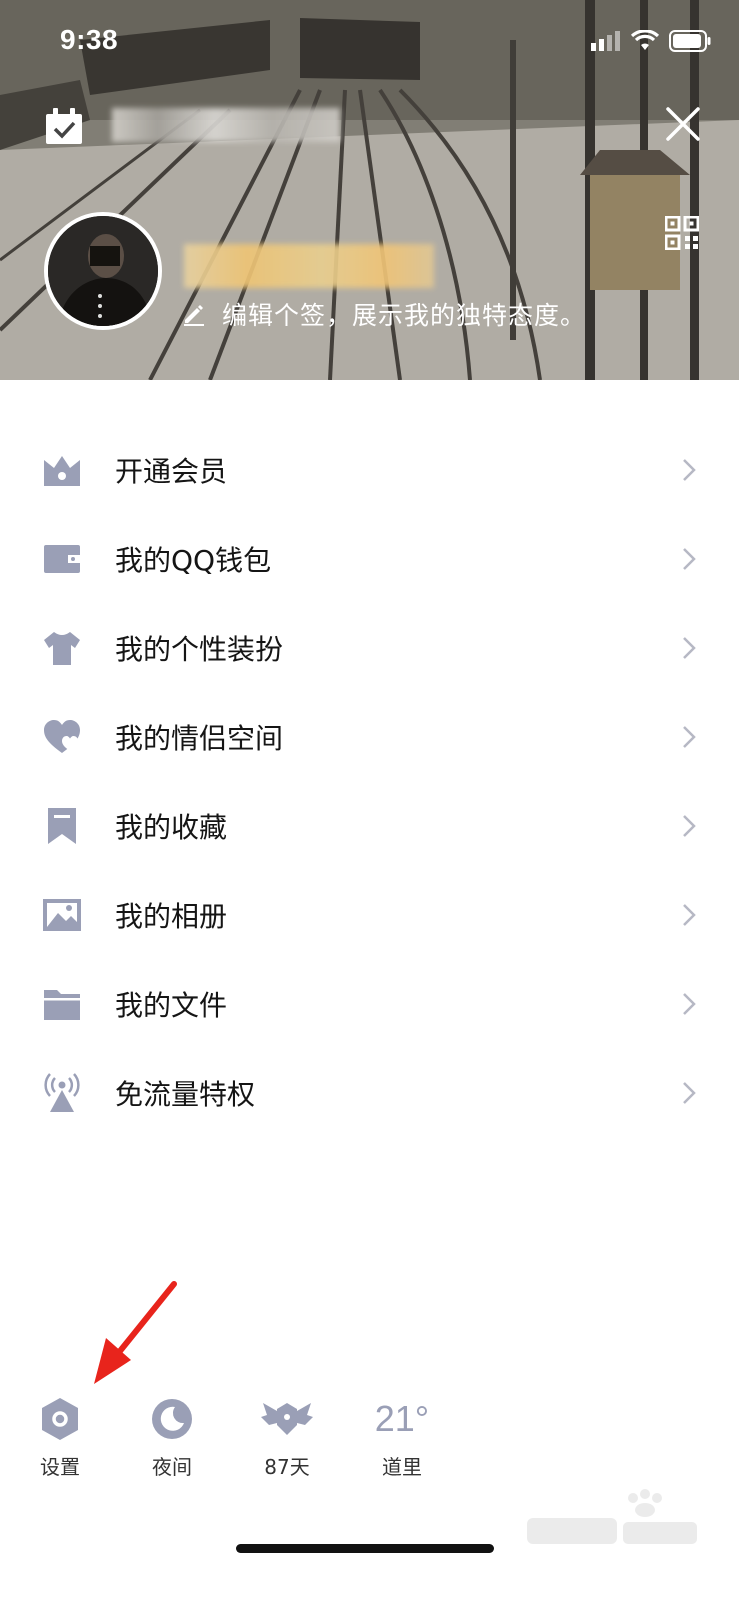  What do you see at coordinates (62, 558) in the screenshot?
I see `wallet-icon` at bounding box center [62, 558].